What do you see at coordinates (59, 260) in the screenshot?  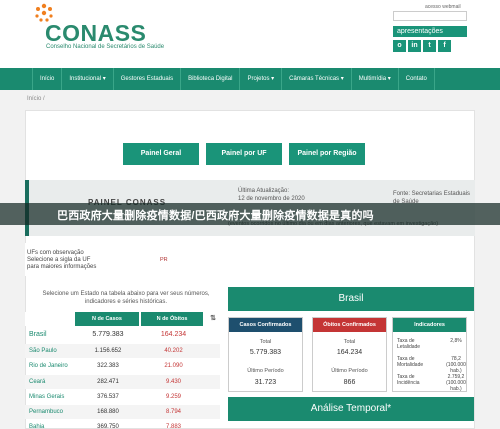 I see `uf-line-2: Selecione a sigla da UF` at bounding box center [59, 260].